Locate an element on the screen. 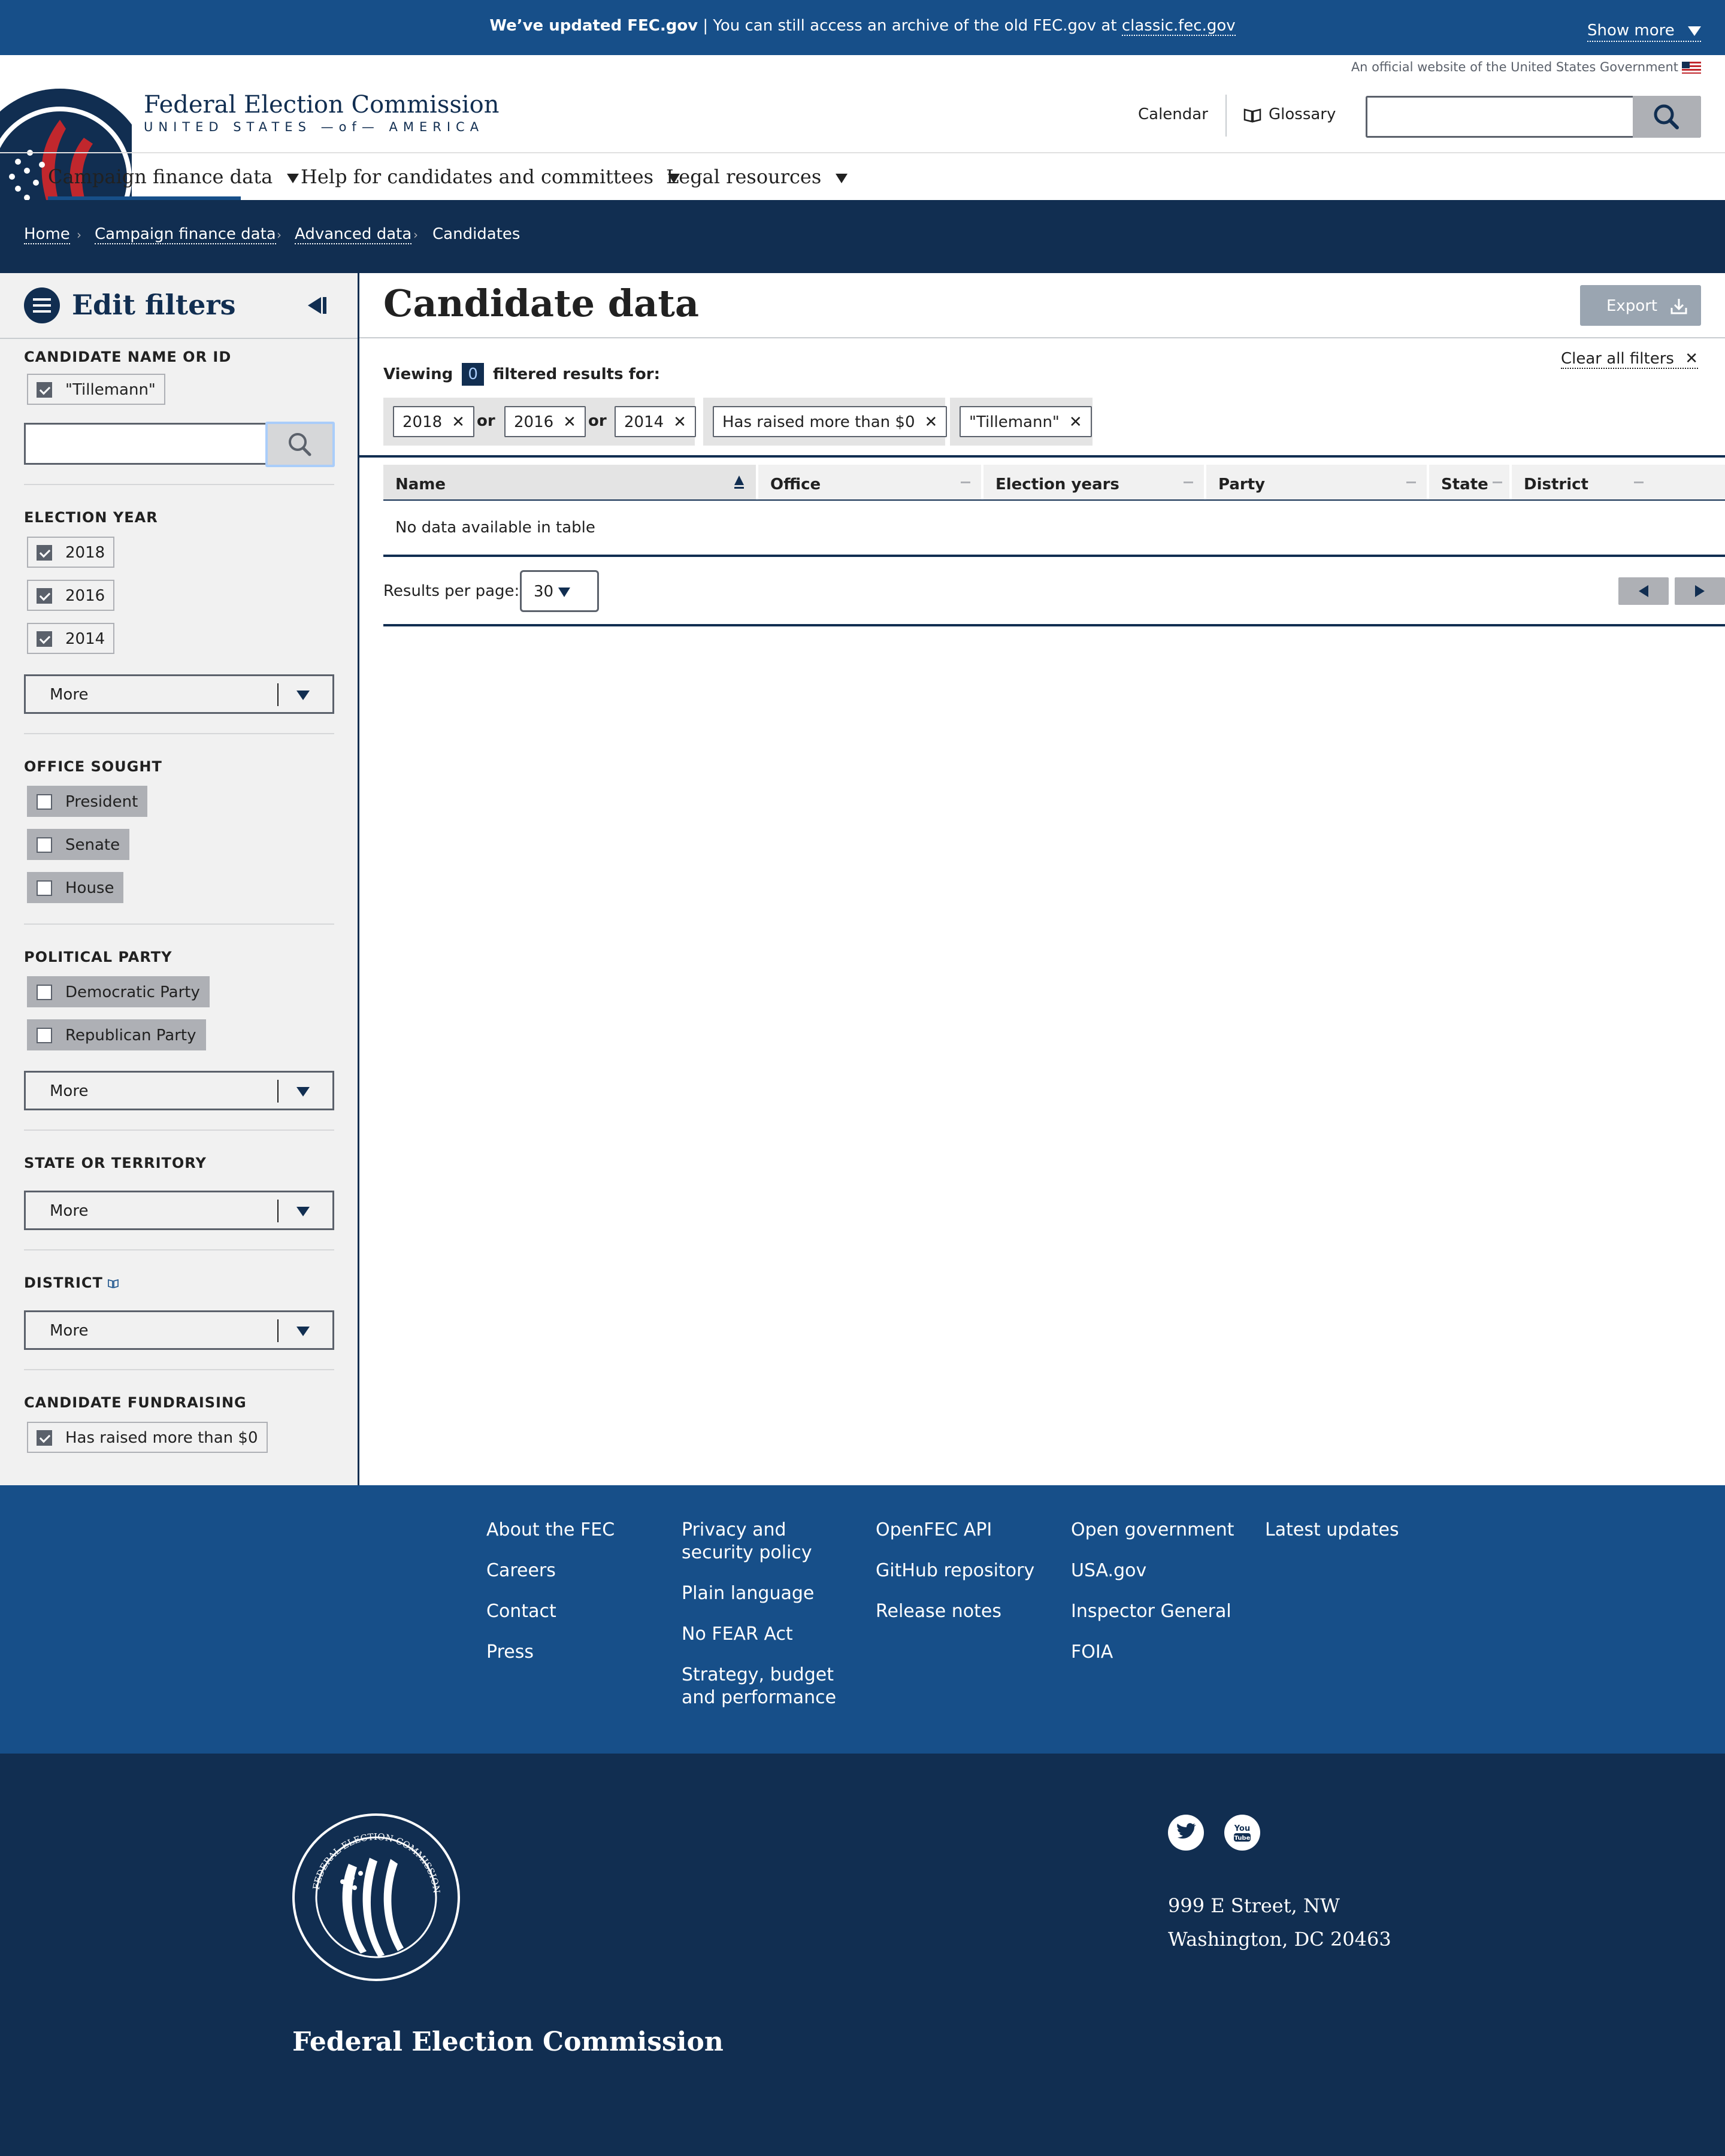 The height and width of the screenshot is (2156, 1725). footer-link-careers: Careers is located at coordinates (550, 1571).